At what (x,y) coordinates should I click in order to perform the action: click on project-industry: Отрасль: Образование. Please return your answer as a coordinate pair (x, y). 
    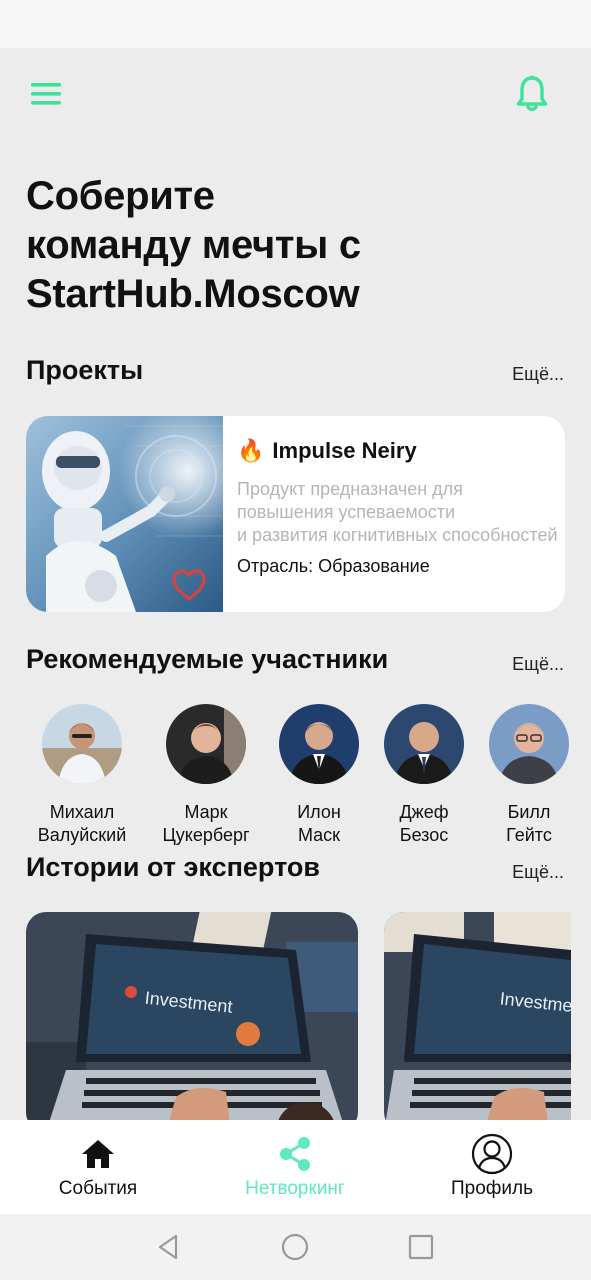
    Looking at the image, I should click on (333, 566).